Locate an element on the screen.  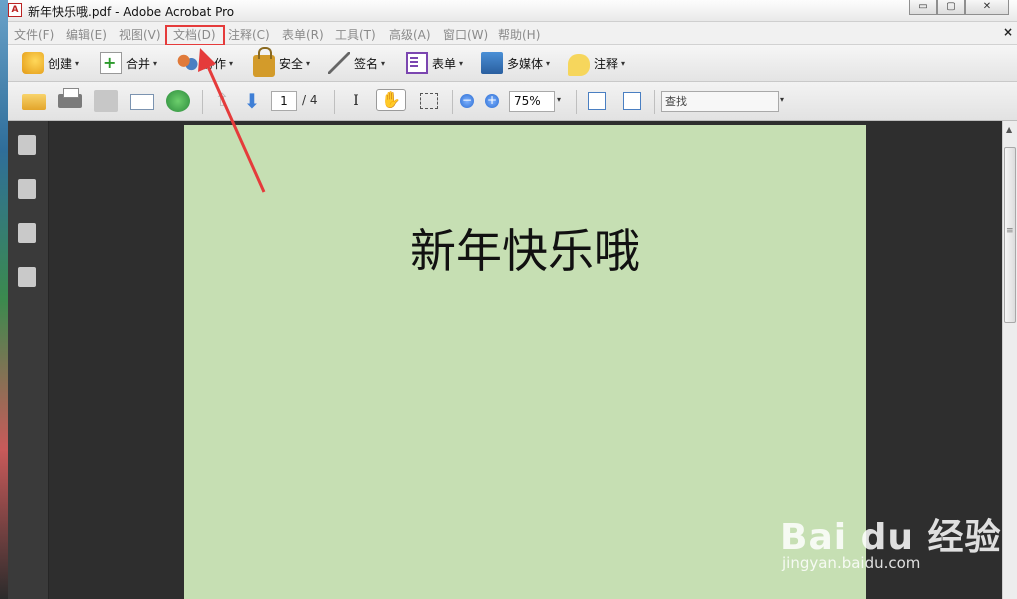
window-title: 新年快乐哦.pdf - Adobe Acrobat Pro is located at coordinates (131, 12).